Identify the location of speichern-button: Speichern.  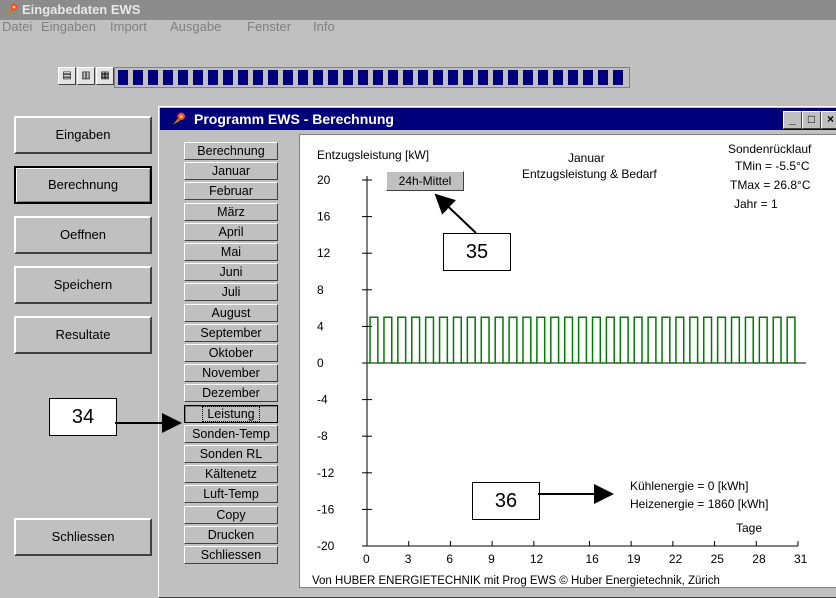
(83, 285).